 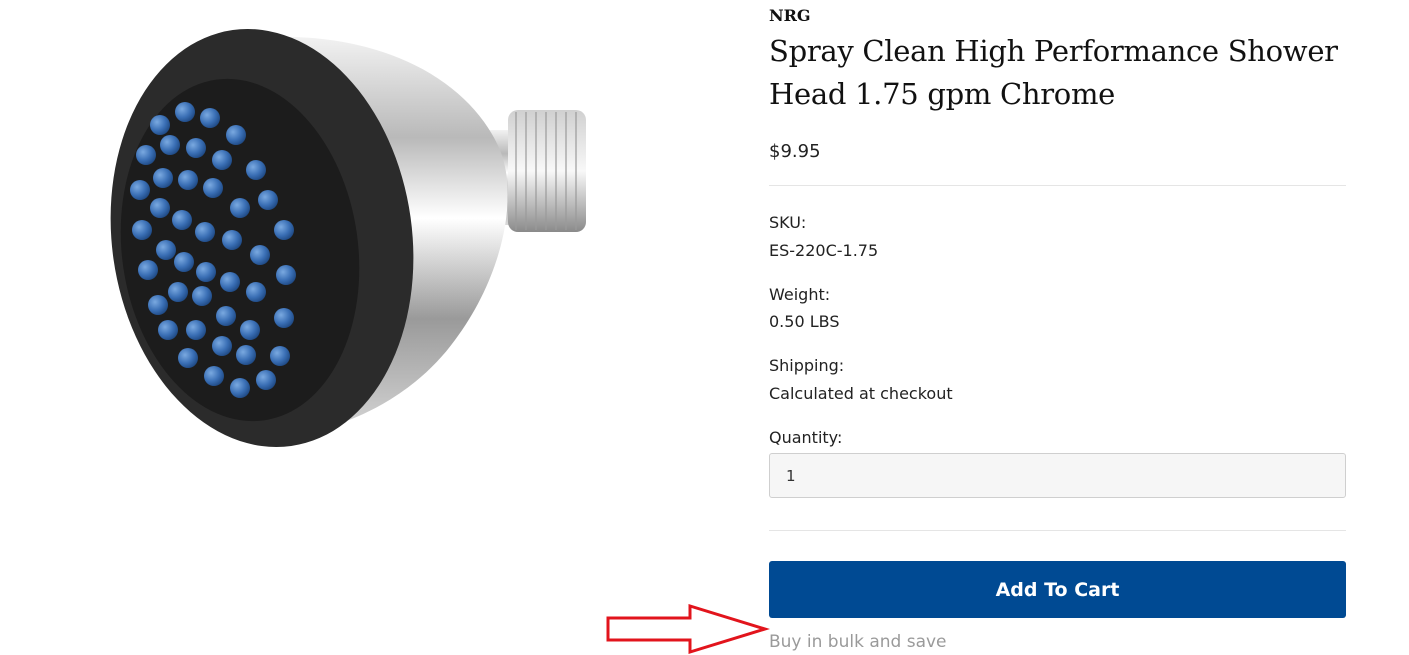 What do you see at coordinates (788, 222) in the screenshot?
I see `sku-label: SKU:` at bounding box center [788, 222].